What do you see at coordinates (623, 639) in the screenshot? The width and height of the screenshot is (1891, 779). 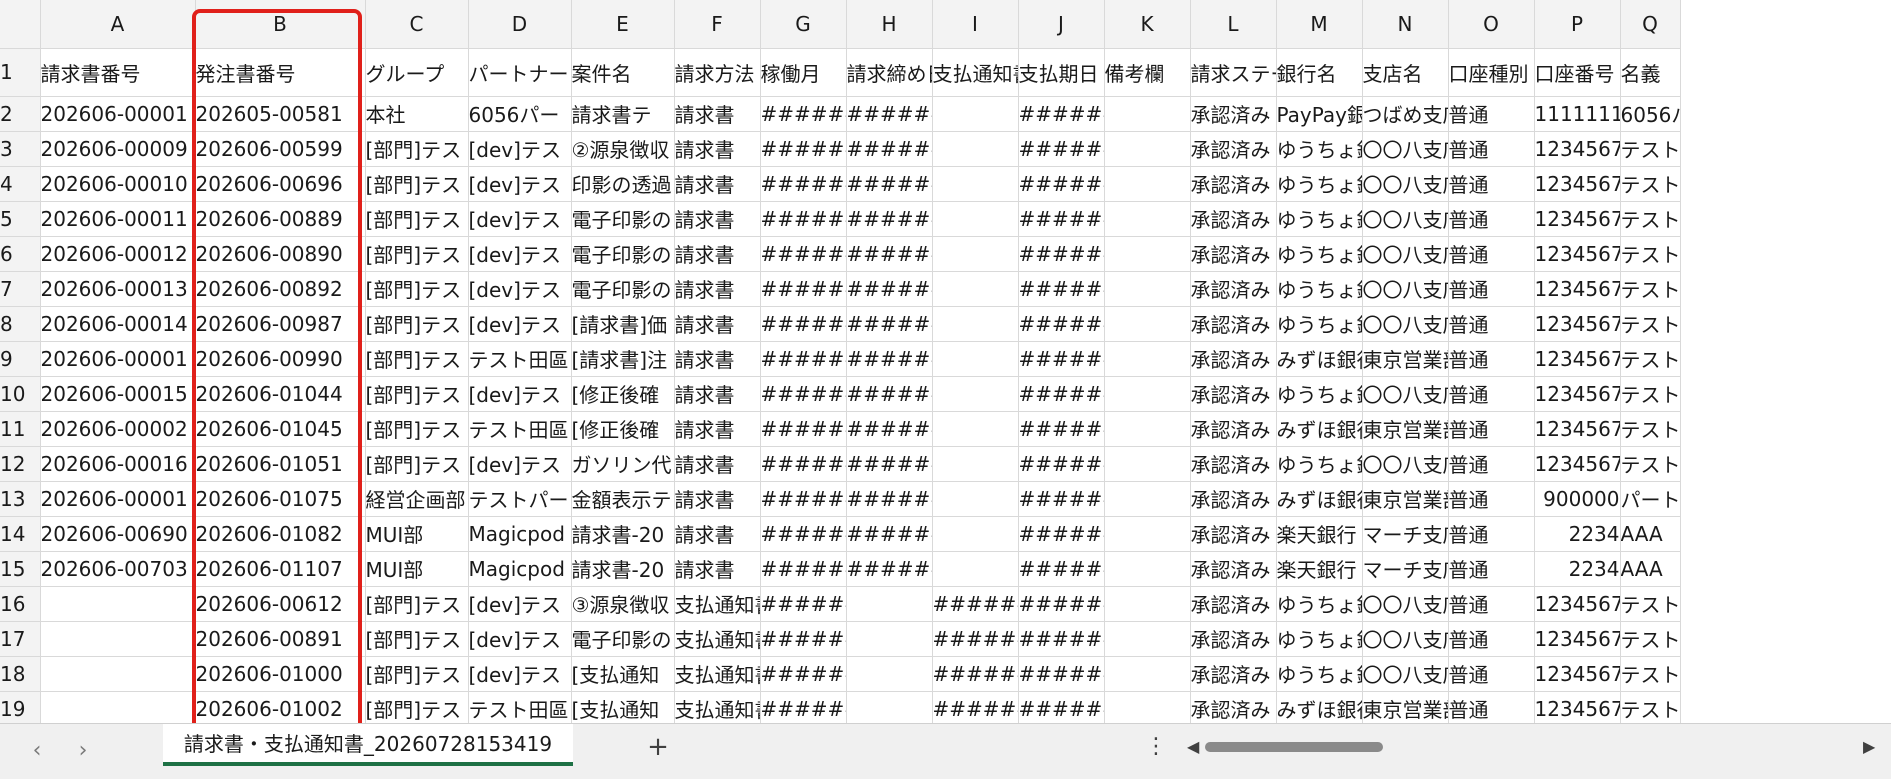 I see `table-cell: 電子印影の` at bounding box center [623, 639].